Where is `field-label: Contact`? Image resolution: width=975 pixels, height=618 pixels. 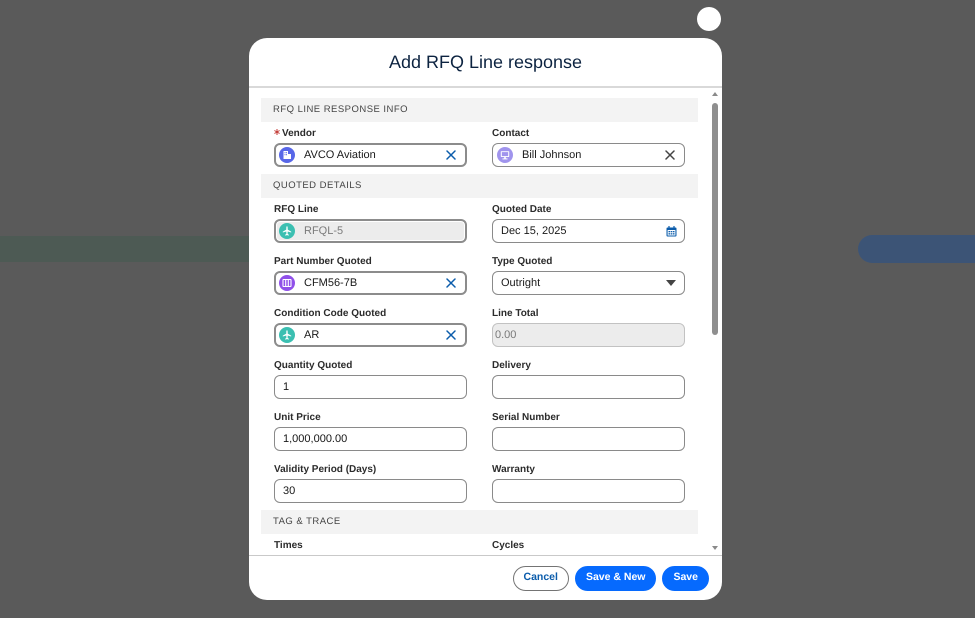
field-label: Contact is located at coordinates (511, 134).